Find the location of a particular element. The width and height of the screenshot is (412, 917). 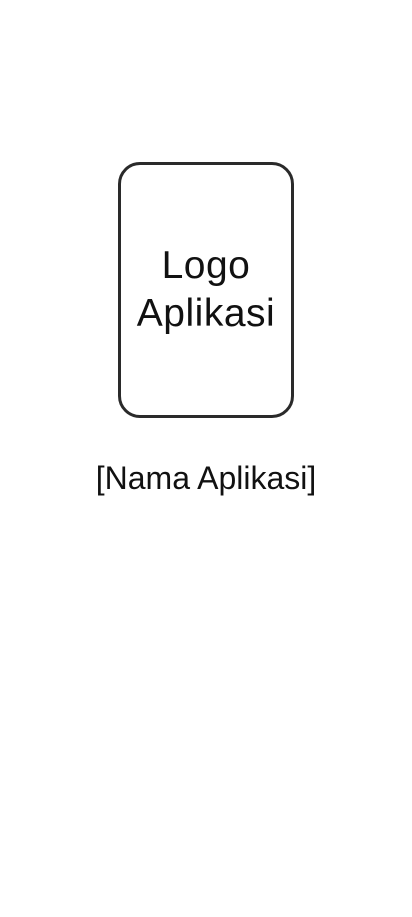

app-name-label: [Nama Aplikasi] is located at coordinates (206, 478).